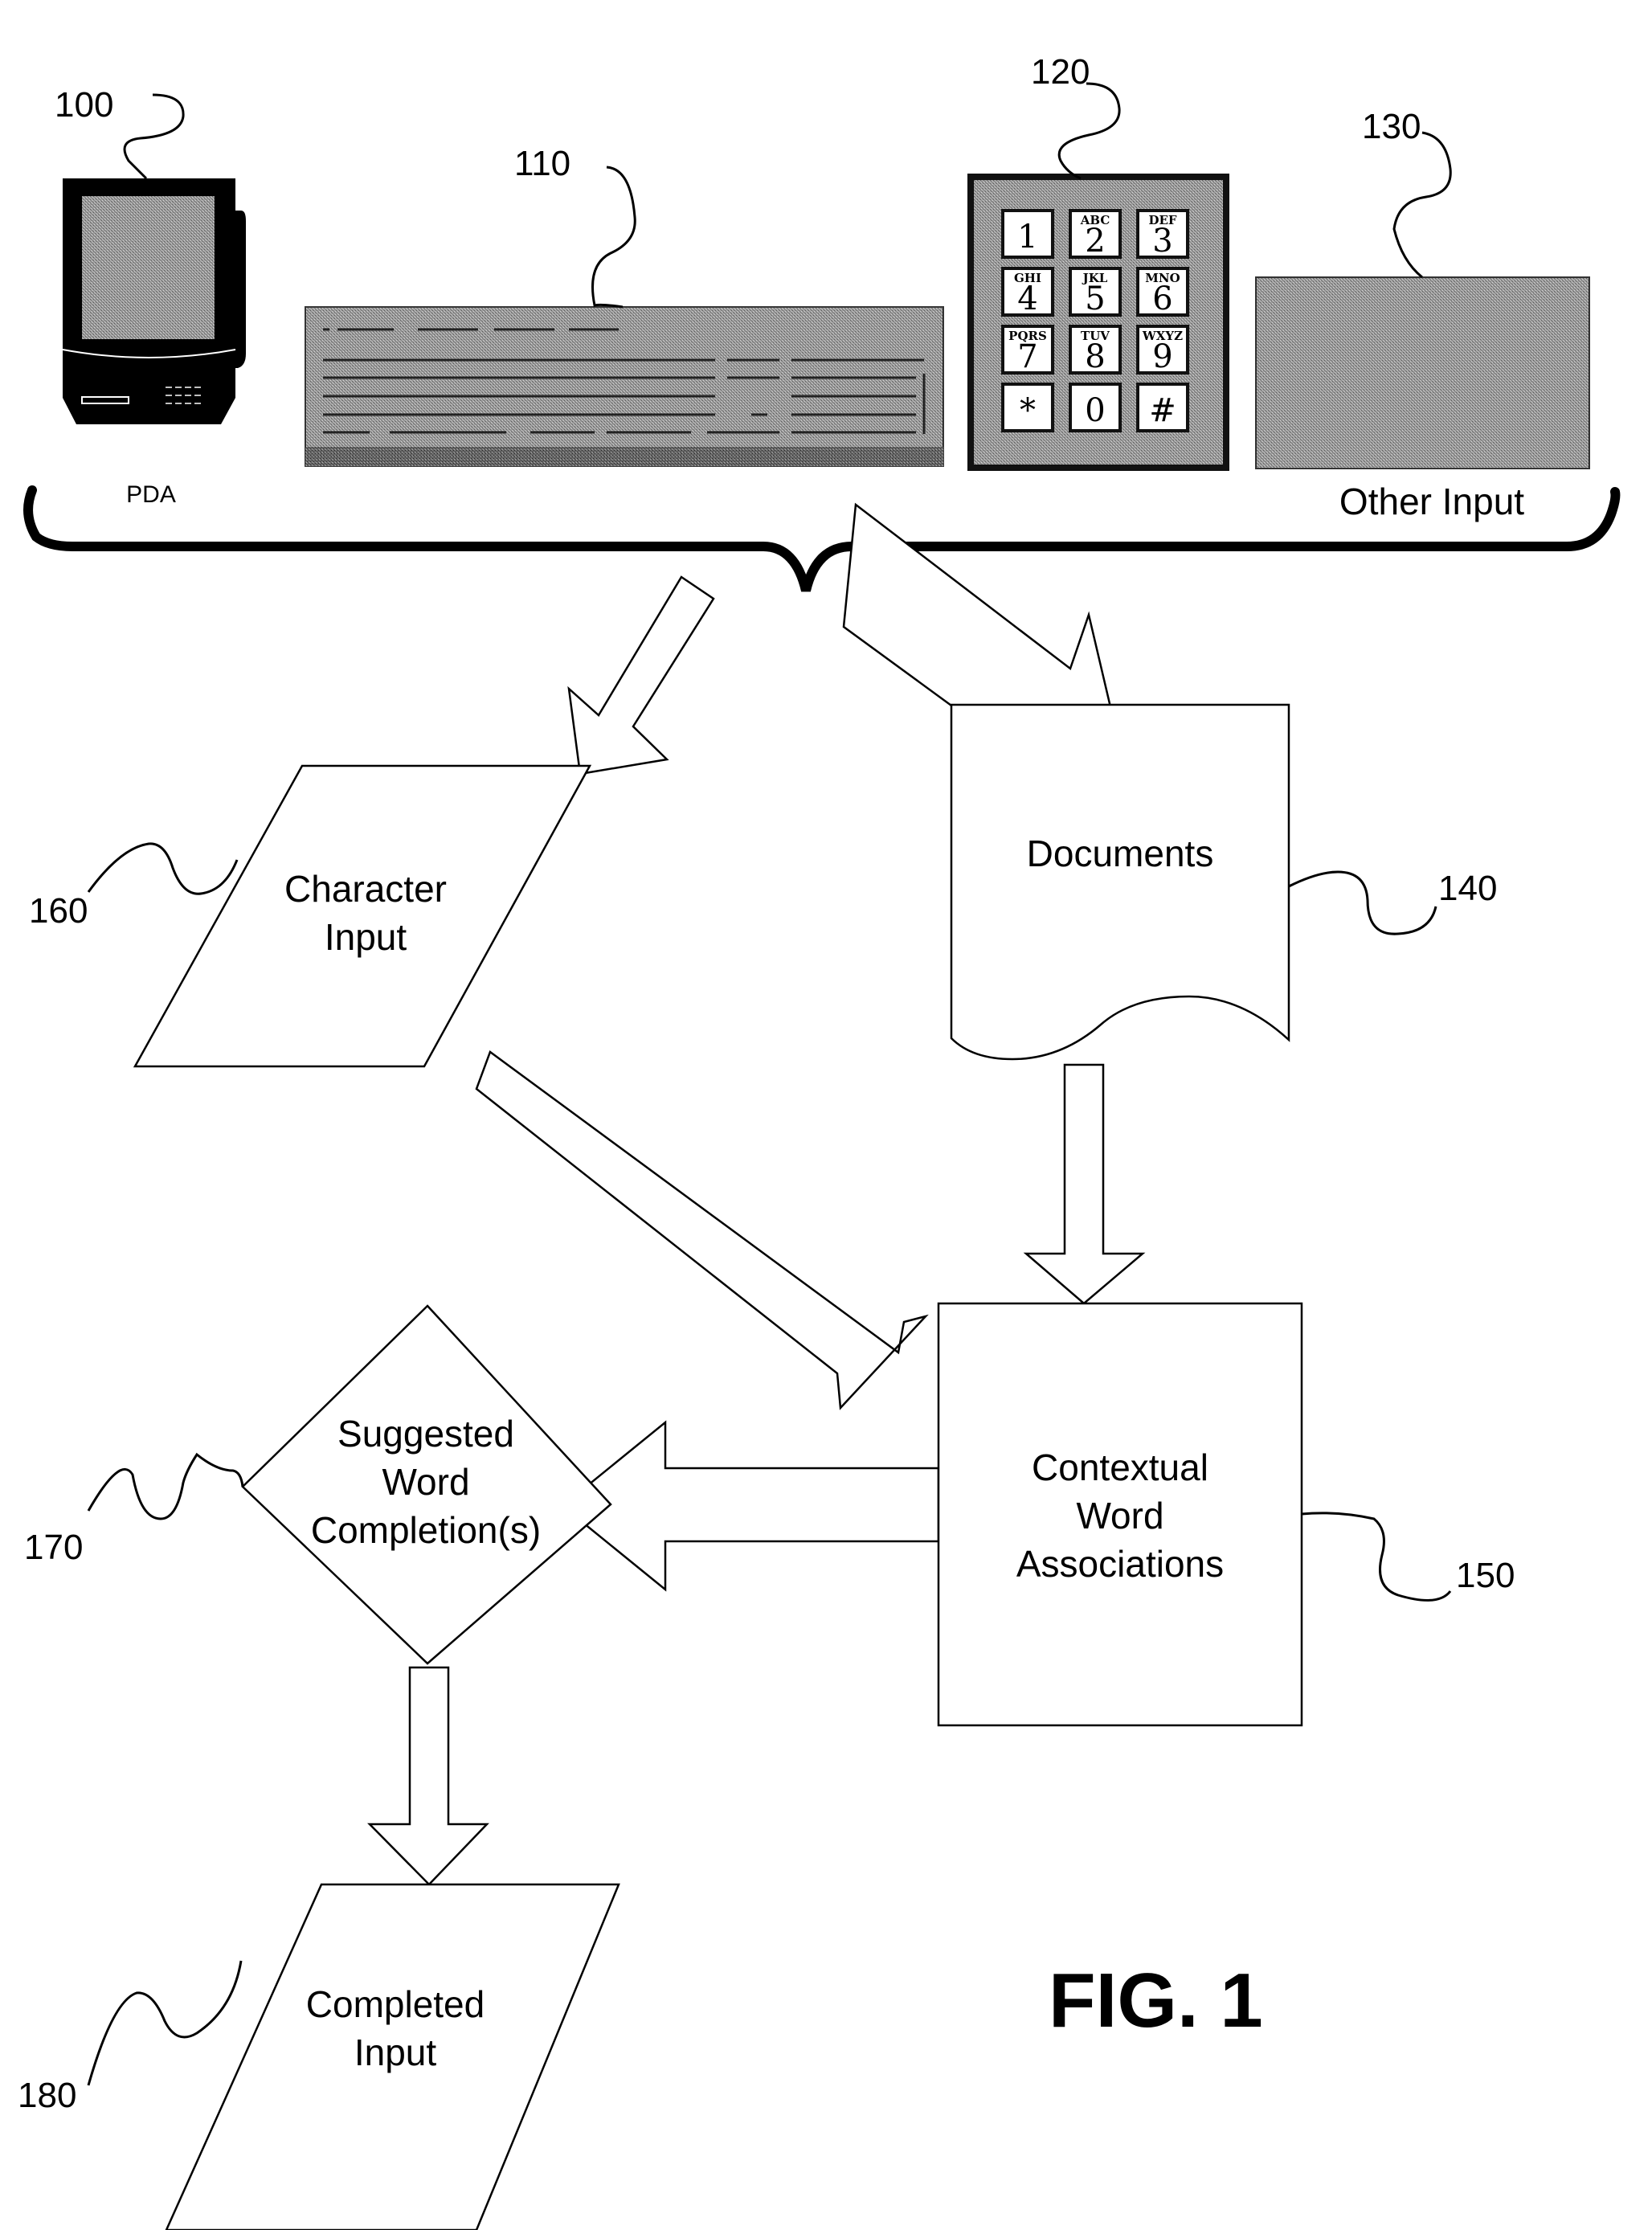  I want to click on documents-node, so click(1120, 882).